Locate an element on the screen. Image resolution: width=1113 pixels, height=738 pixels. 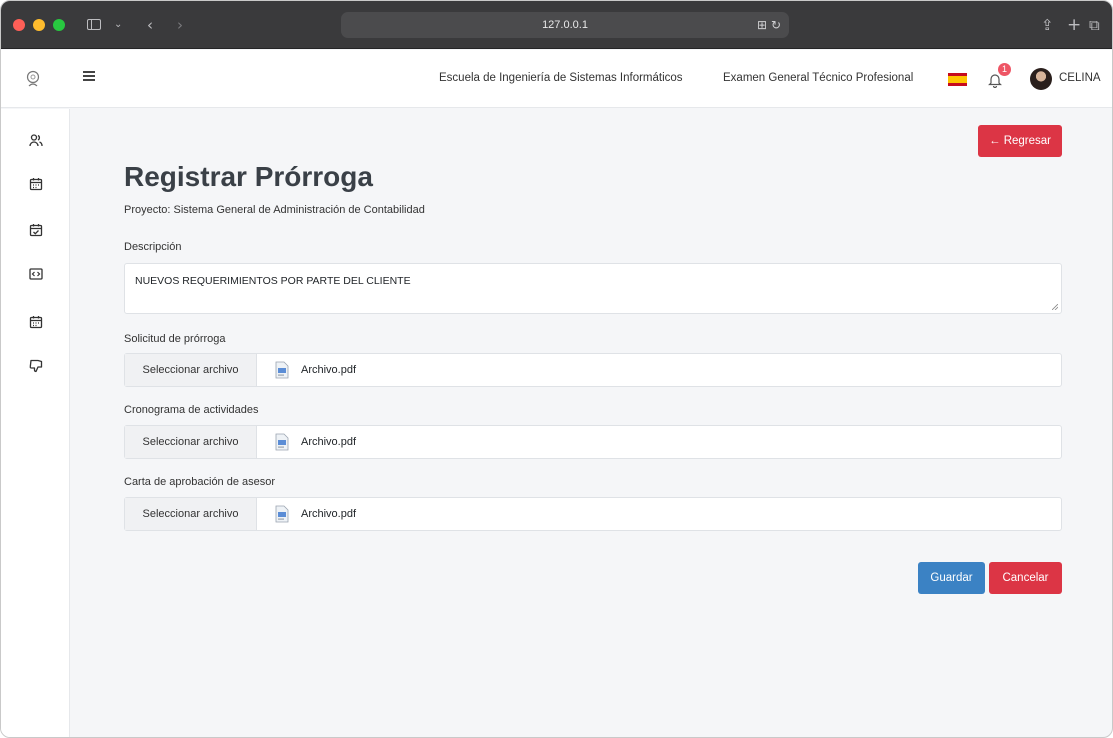
page-title: Registrar Prórroga is located at coordinates (248, 176).